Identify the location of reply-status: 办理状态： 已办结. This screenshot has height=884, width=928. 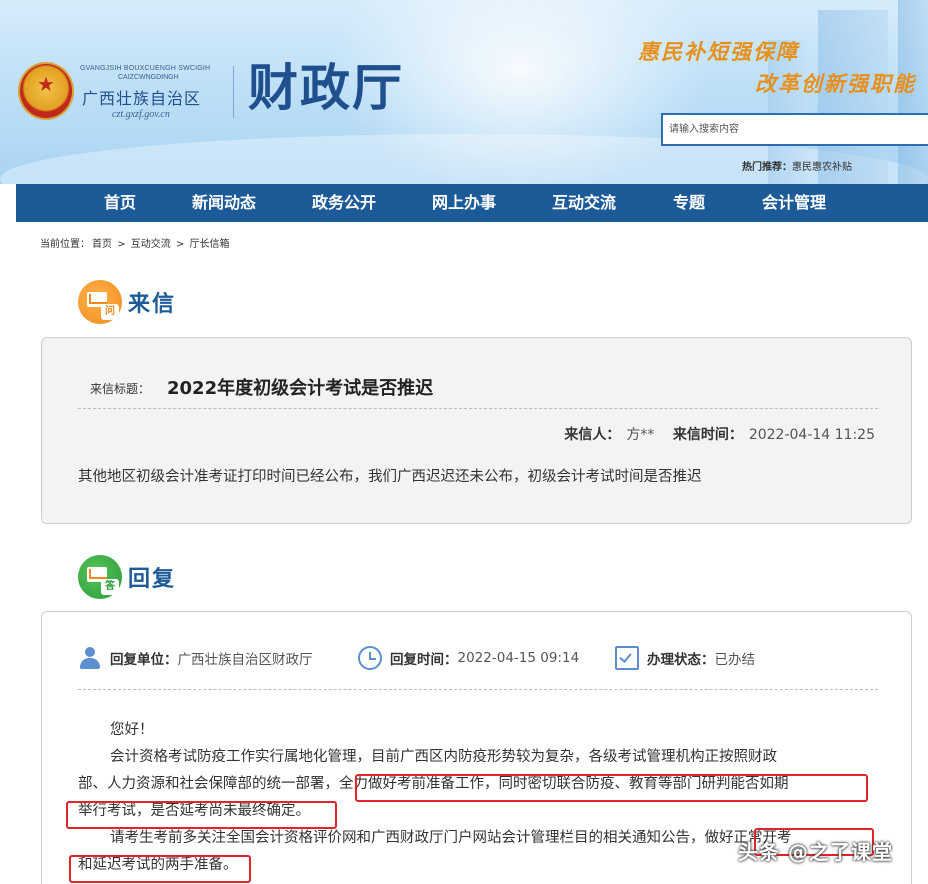
(685, 658).